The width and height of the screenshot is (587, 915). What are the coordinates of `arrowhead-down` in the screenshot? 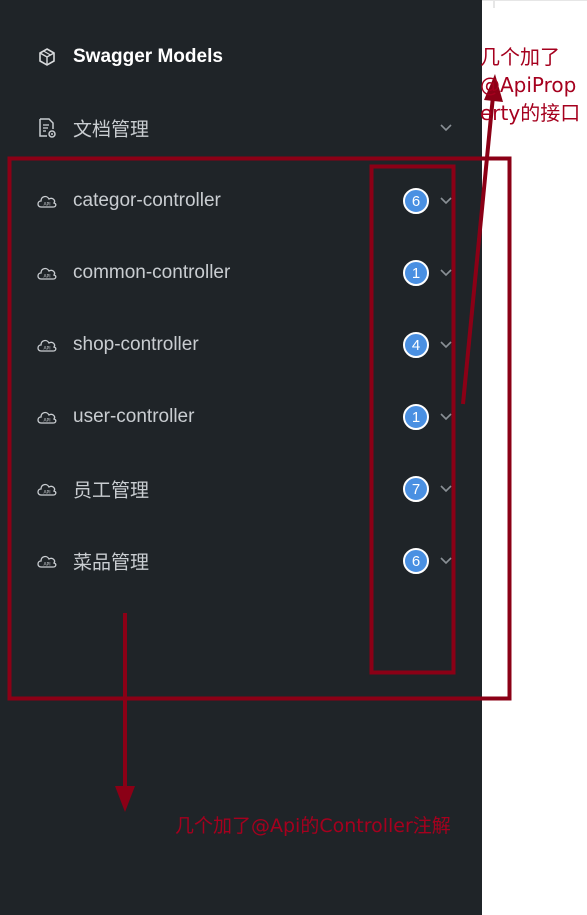 It's located at (125, 799).